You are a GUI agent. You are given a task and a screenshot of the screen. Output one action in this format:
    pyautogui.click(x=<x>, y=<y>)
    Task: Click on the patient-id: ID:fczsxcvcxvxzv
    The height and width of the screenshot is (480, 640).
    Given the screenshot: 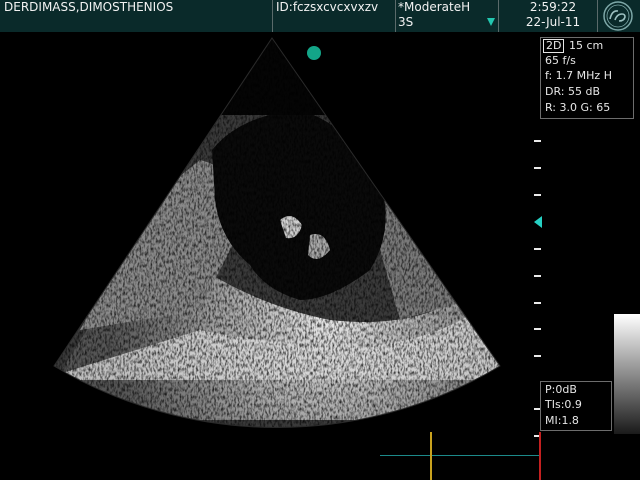 What is the action you would take?
    pyautogui.click(x=327, y=7)
    